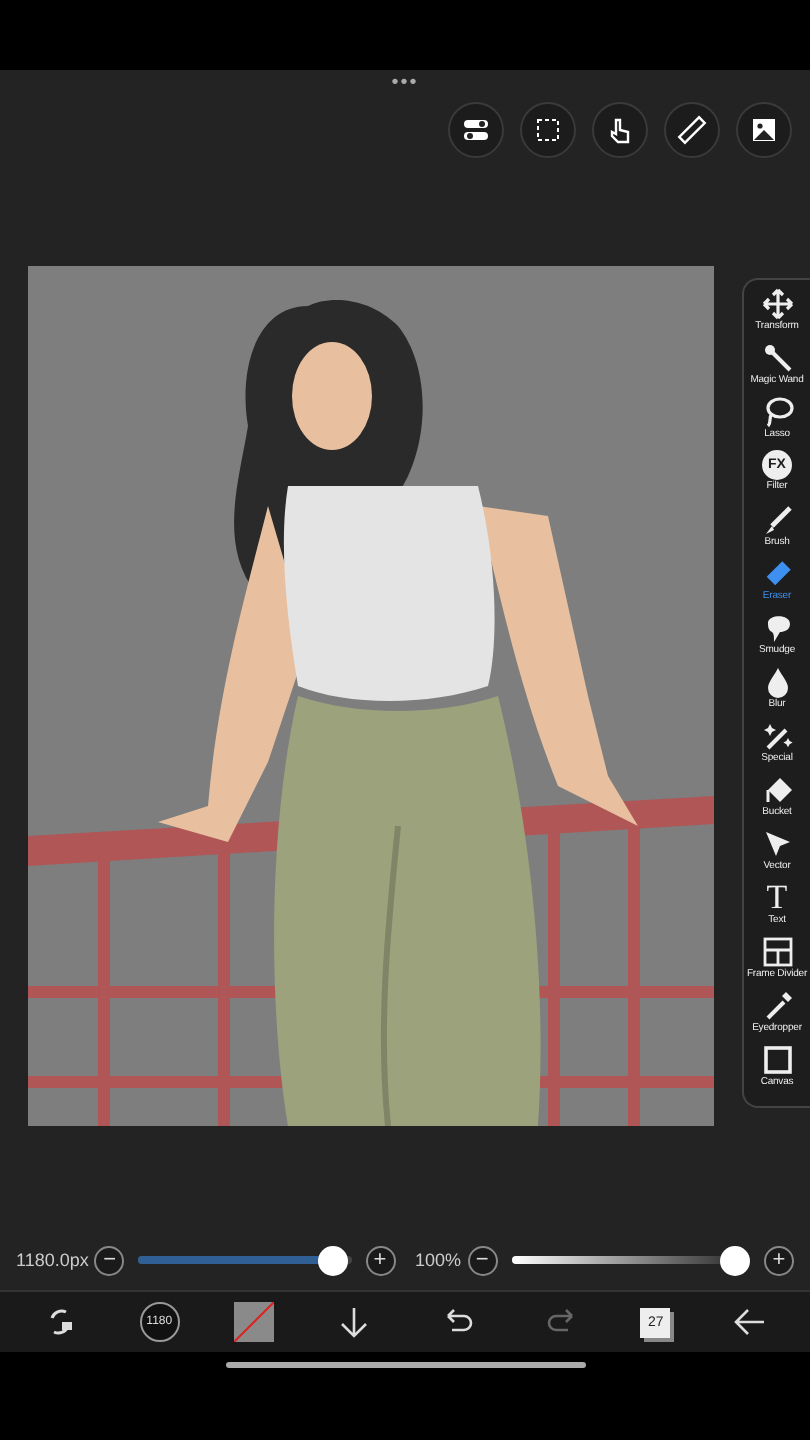 This screenshot has height=1440, width=810. I want to click on image-button, so click(764, 130).